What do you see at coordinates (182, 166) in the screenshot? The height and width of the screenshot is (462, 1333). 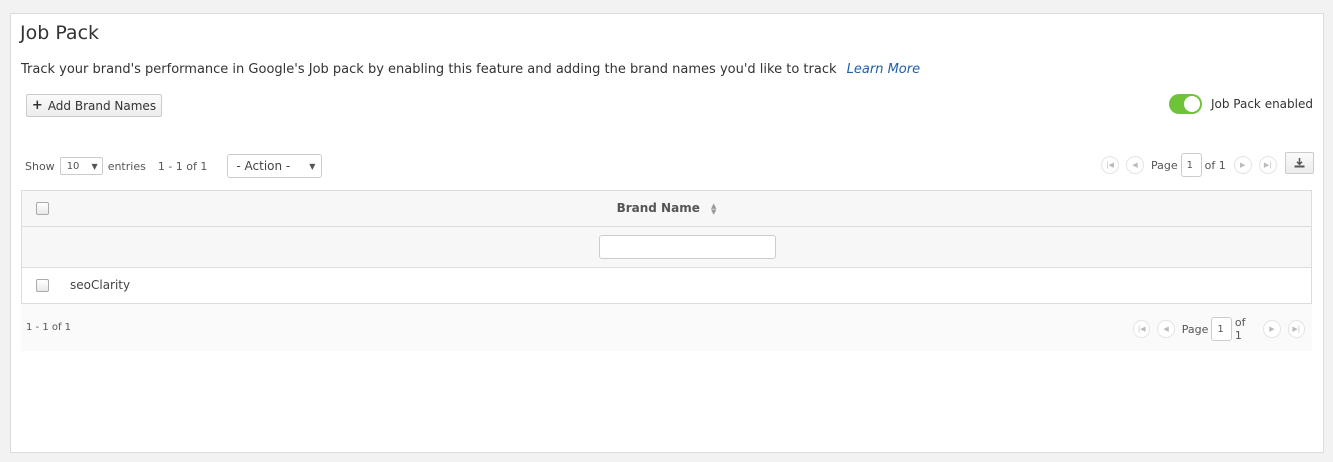 I see `record-count: 1 - 1 of 1` at bounding box center [182, 166].